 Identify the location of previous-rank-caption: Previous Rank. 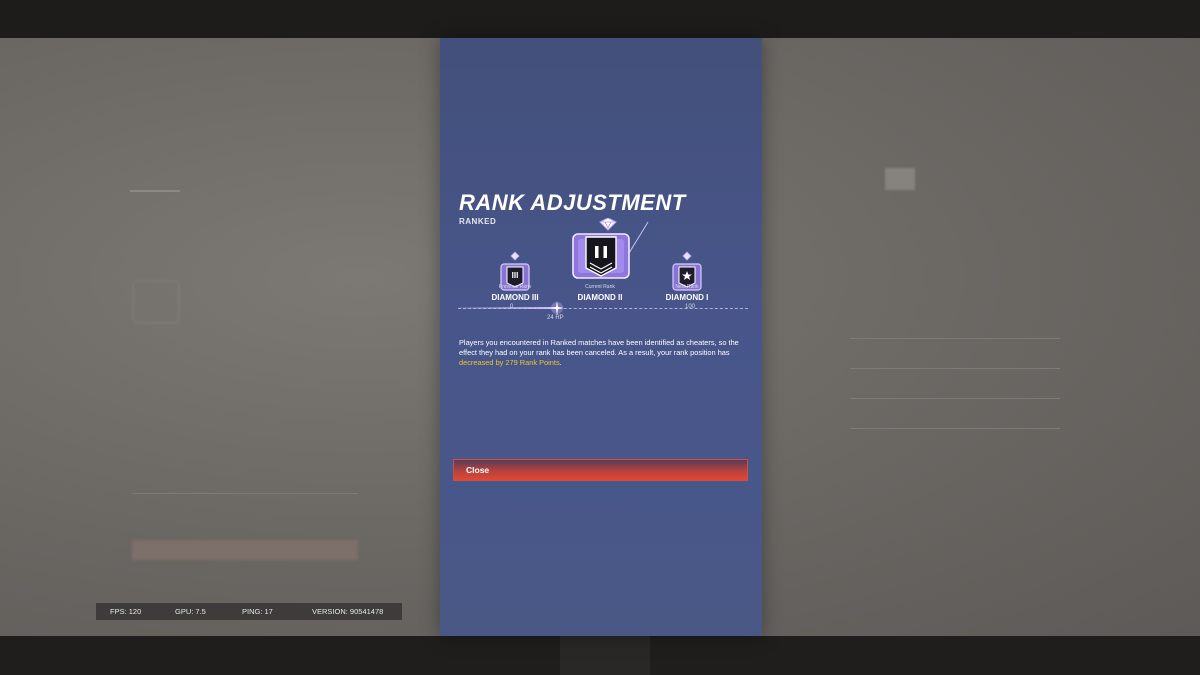
(515, 287).